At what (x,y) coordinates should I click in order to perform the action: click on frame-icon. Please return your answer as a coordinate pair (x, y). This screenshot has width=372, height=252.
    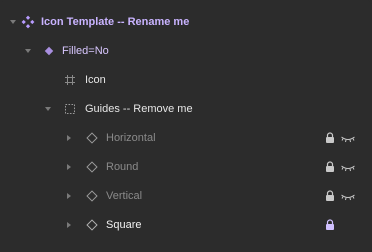
    Looking at the image, I should click on (70, 80).